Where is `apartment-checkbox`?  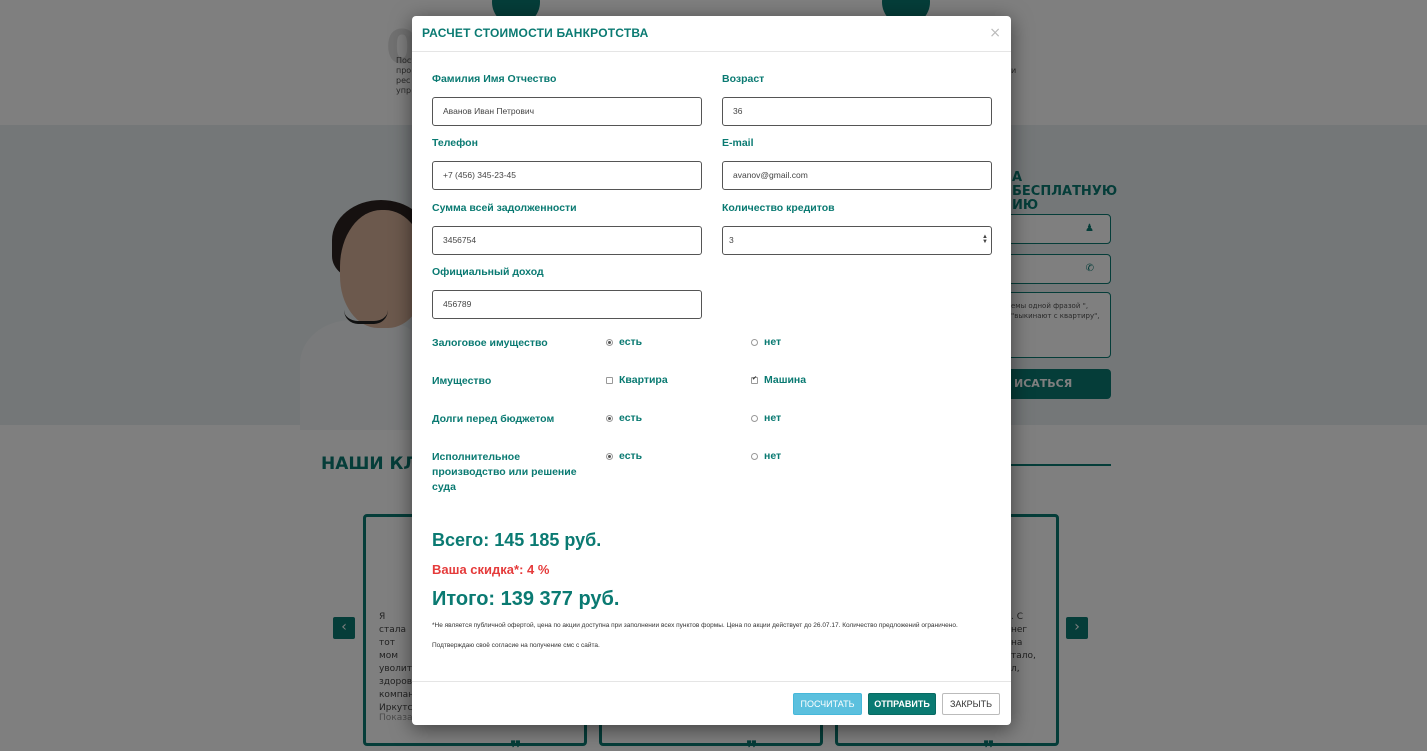
apartment-checkbox is located at coordinates (609, 380).